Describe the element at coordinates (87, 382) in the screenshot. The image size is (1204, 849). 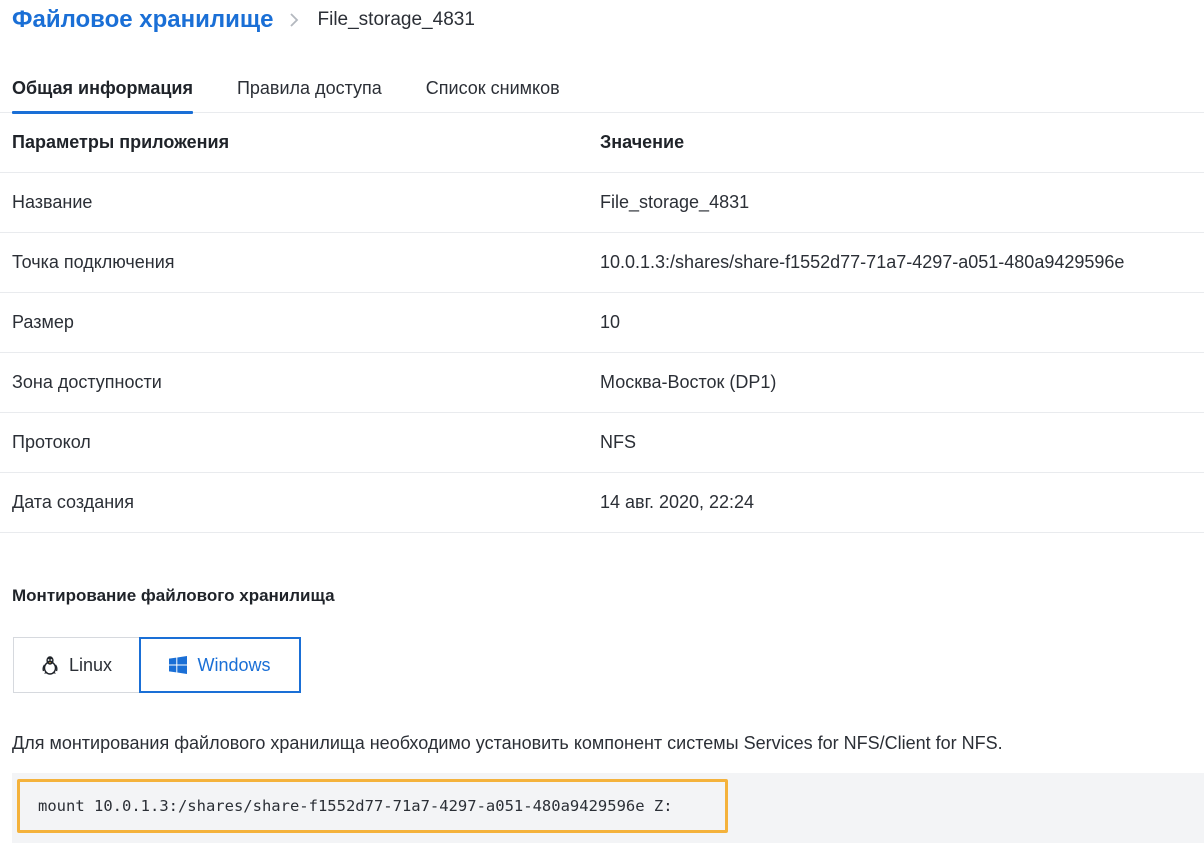
I see `row-key: Зона доступности` at that location.